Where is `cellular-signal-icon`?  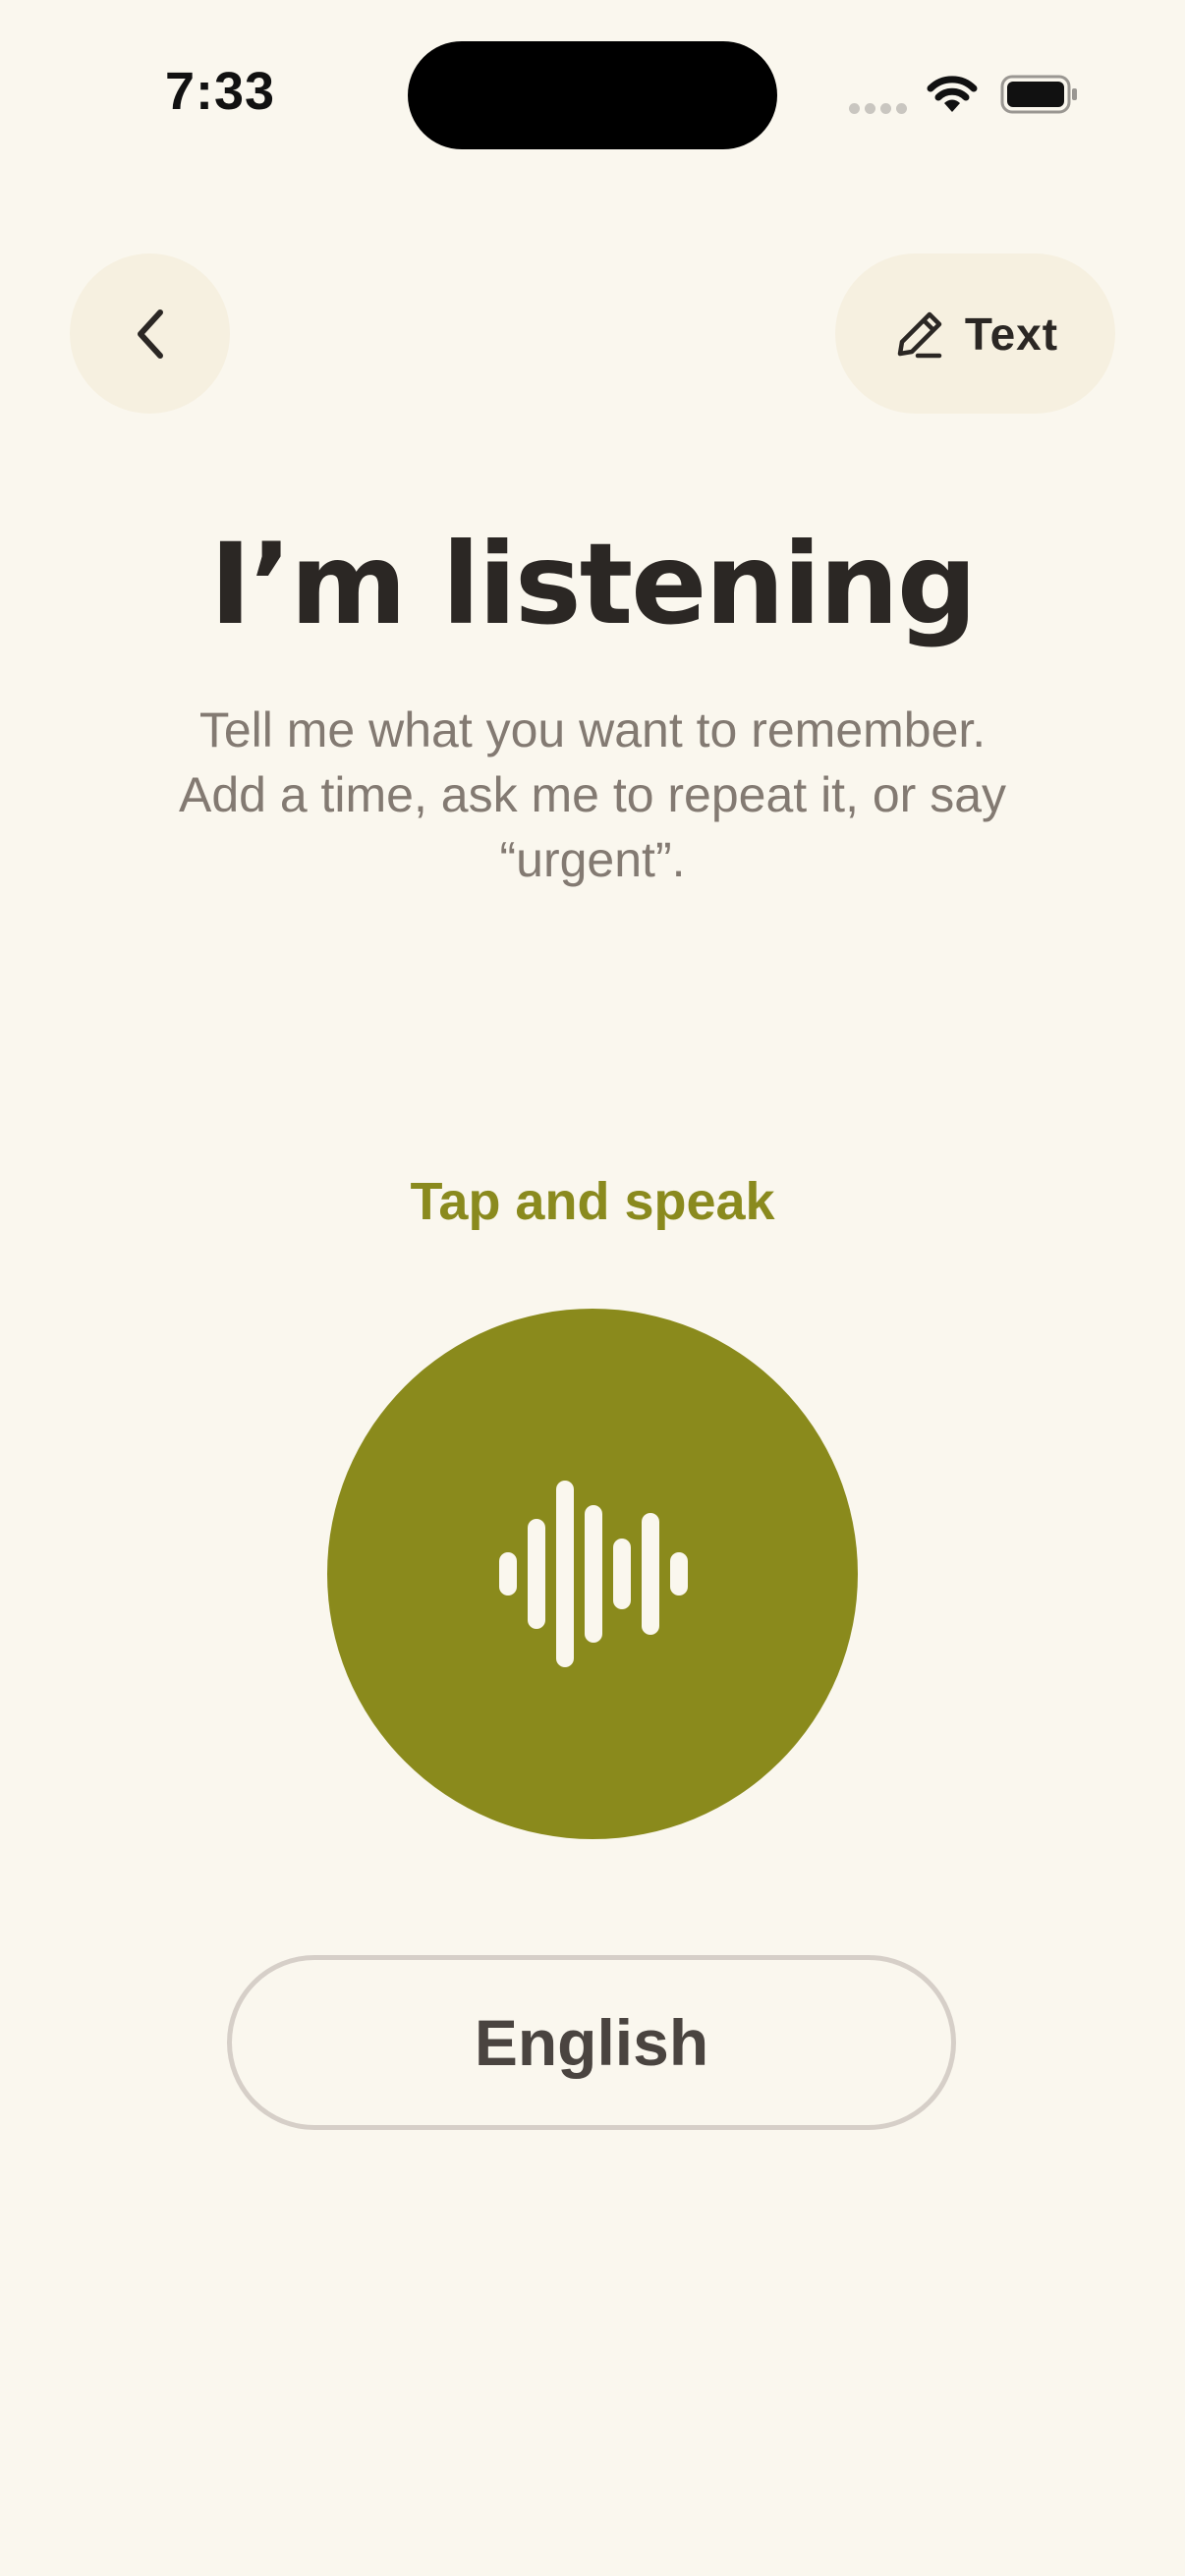 cellular-signal-icon is located at coordinates (879, 109).